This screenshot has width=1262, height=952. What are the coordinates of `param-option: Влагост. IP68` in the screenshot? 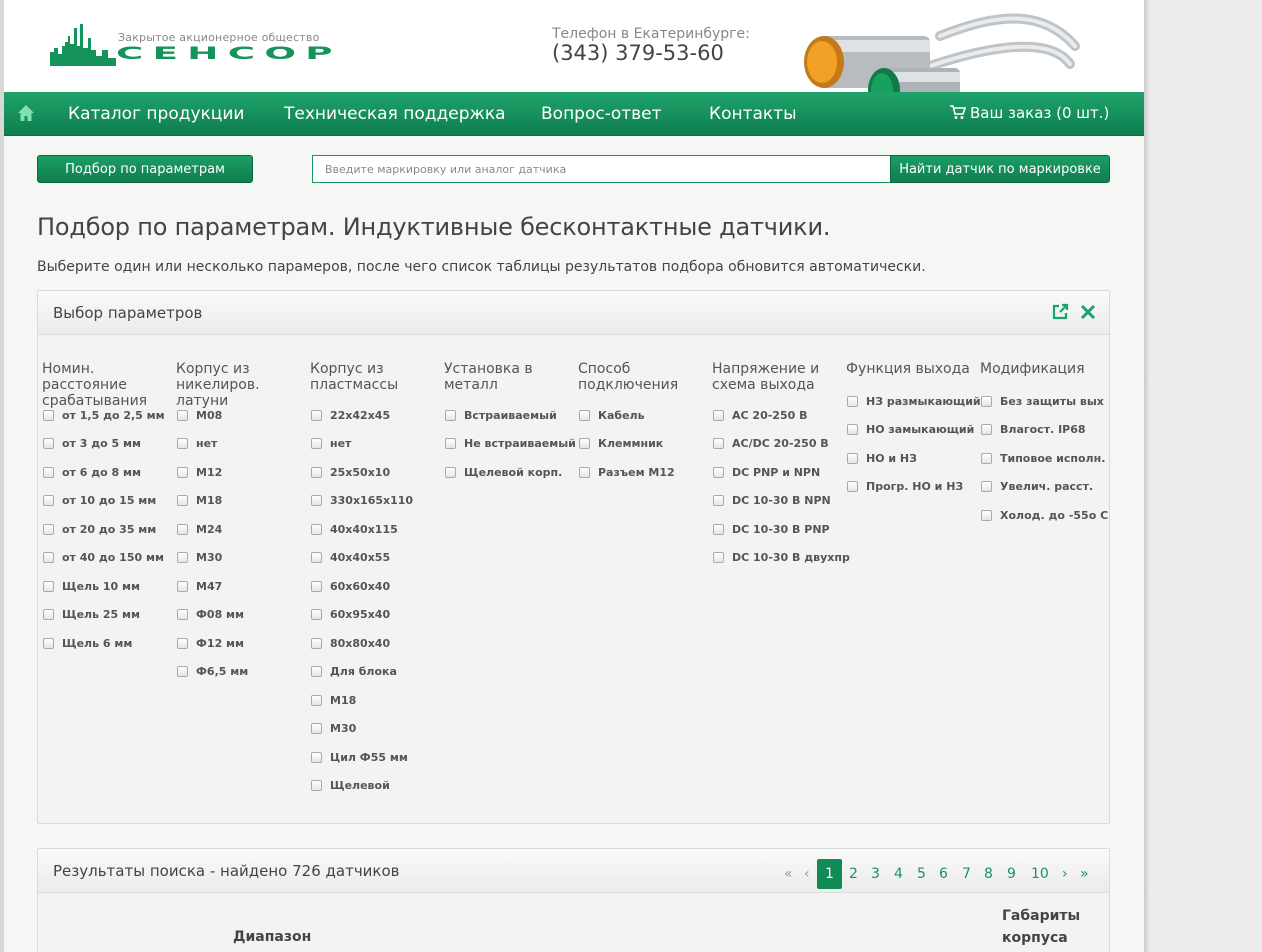 It's located at (1047, 430).